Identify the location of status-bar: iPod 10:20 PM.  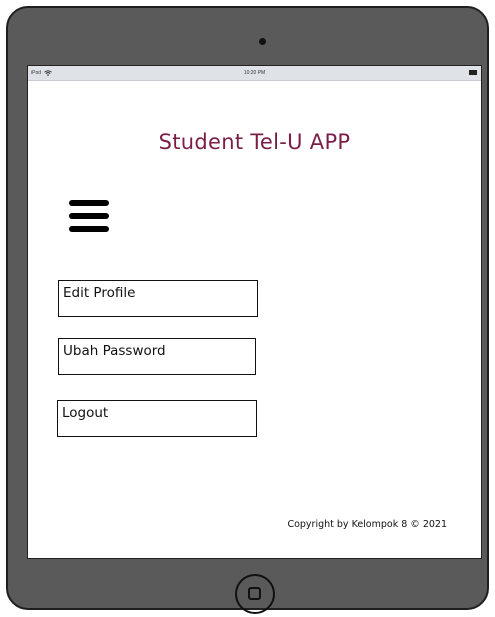
(254, 73).